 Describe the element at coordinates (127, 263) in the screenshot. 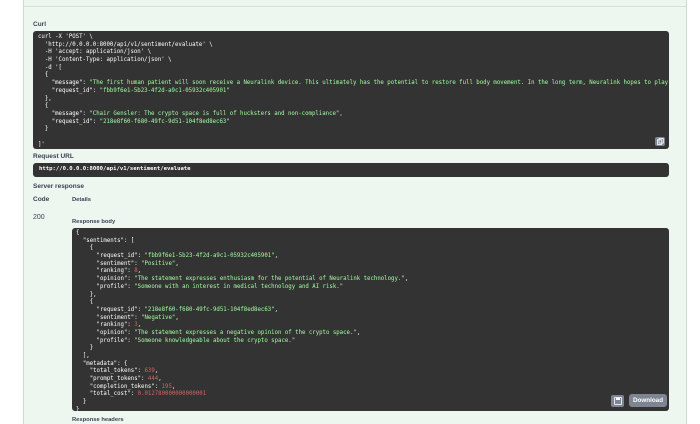

I see `response-body-line: "sentiment": "Positive",` at that location.